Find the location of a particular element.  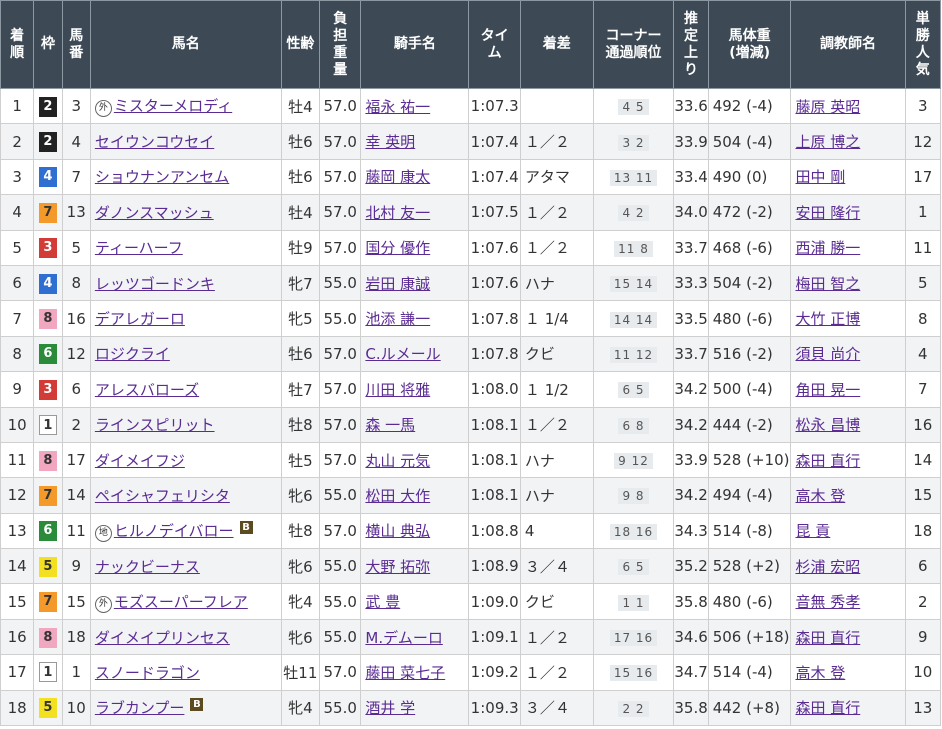

trainer-link: 安田 隆行 is located at coordinates (827, 213).